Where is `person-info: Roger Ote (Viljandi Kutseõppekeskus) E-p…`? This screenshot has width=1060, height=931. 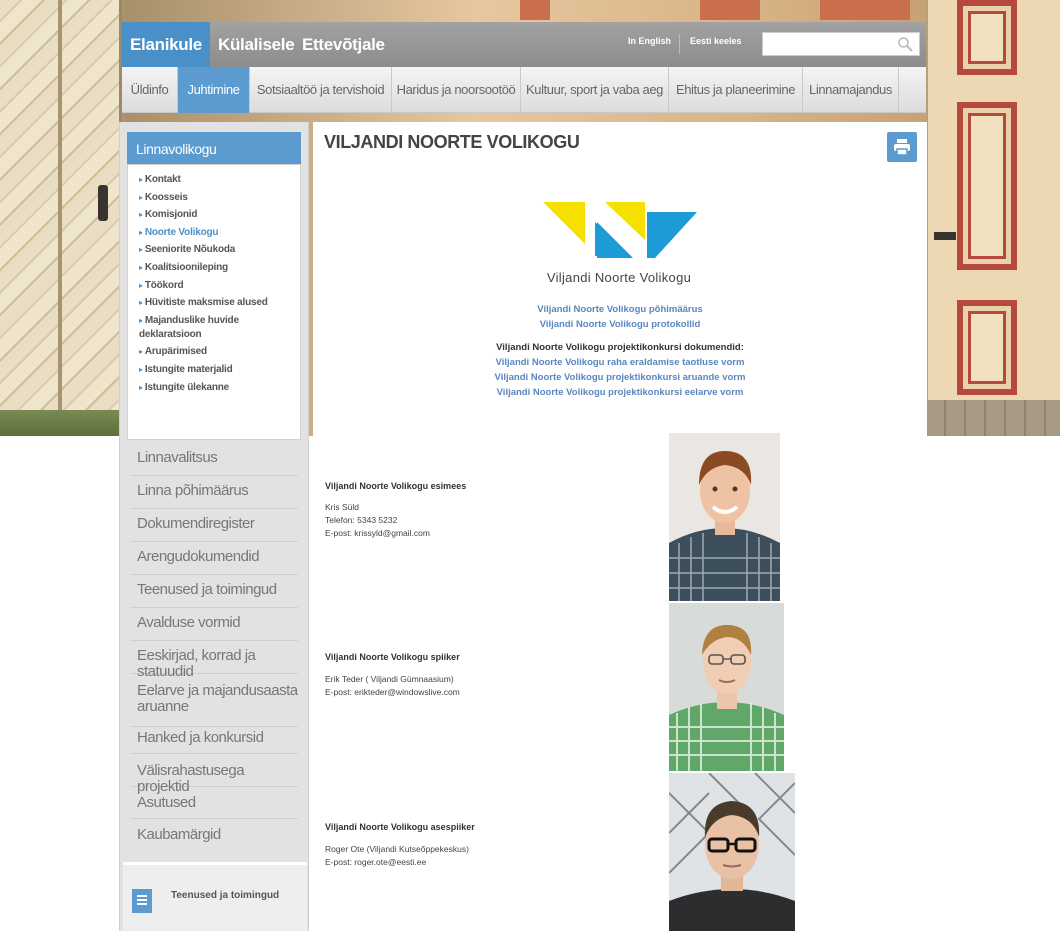
person-info: Roger Ote (Viljandi Kutseõppekeskus) E-p… is located at coordinates (397, 856).